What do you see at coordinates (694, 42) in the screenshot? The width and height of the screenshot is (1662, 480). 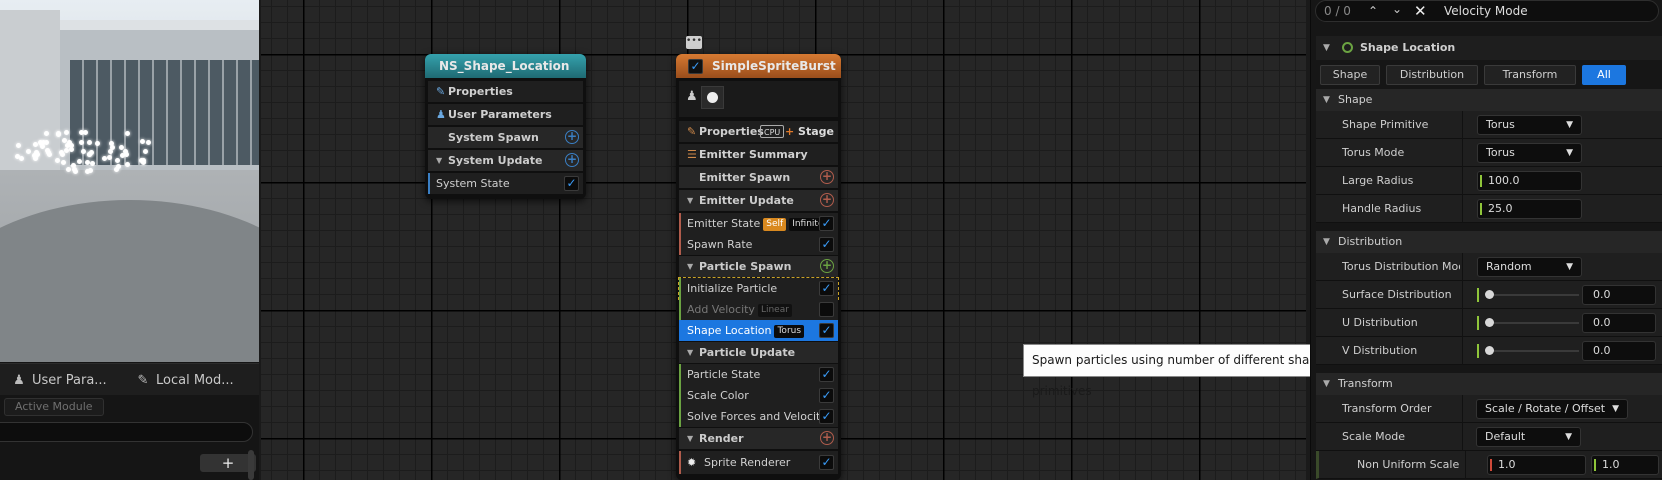 I see `comment-icon: •••` at bounding box center [694, 42].